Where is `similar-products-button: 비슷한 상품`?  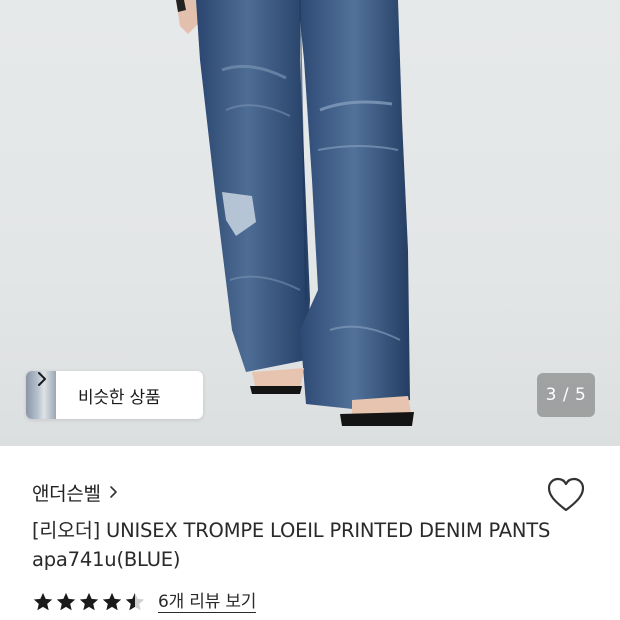 similar-products-button: 비슷한 상품 is located at coordinates (114, 395).